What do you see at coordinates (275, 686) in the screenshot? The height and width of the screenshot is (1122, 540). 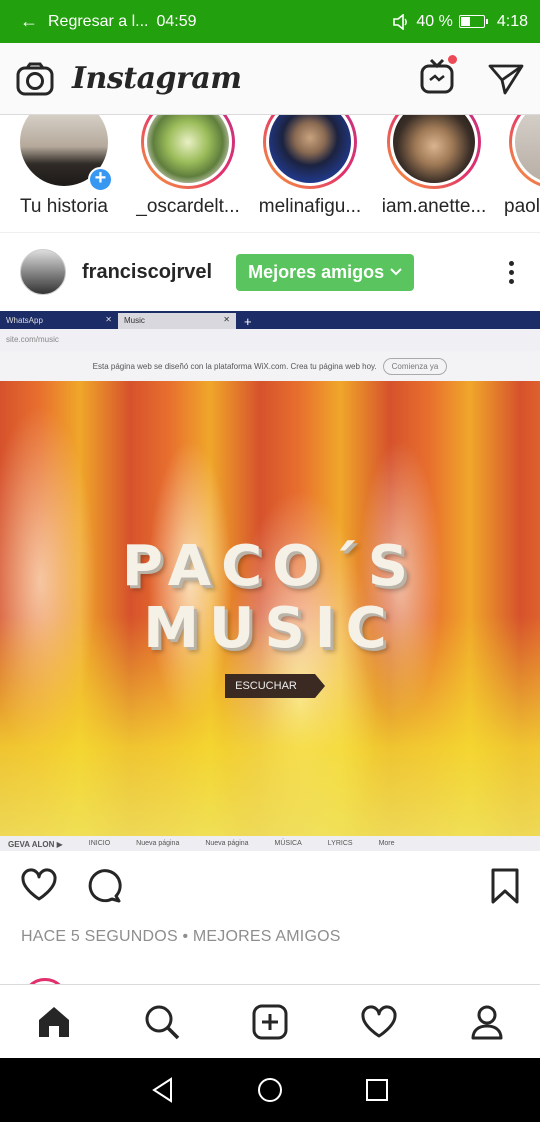 I see `listen-button: ESCUCHAR` at bounding box center [275, 686].